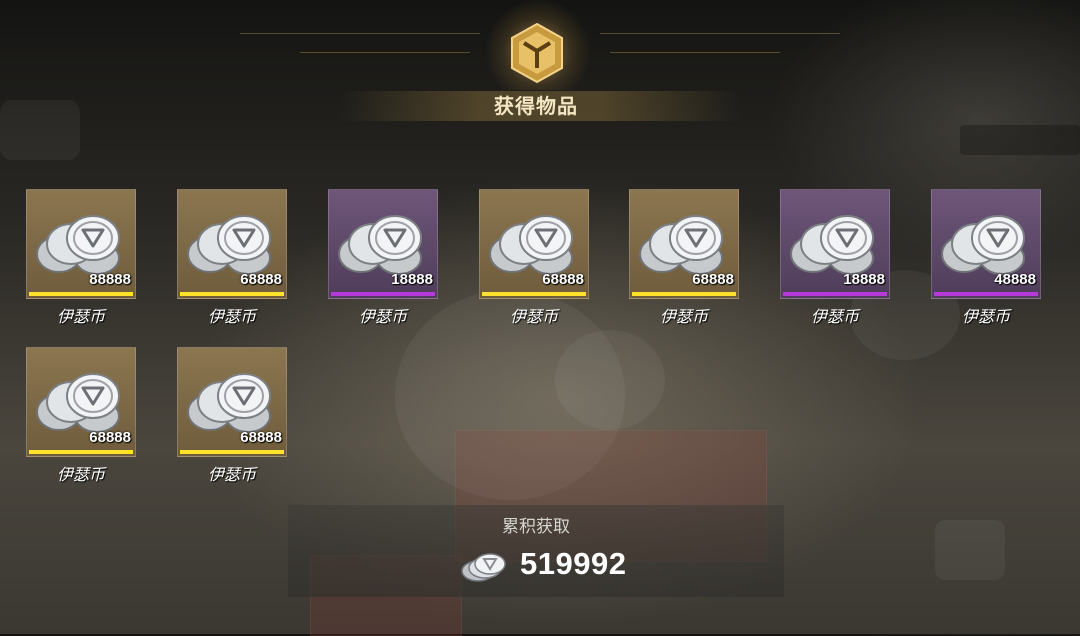 Image resolution: width=1080 pixels, height=636 pixels. What do you see at coordinates (110, 279) in the screenshot?
I see `item-count: 88888` at bounding box center [110, 279].